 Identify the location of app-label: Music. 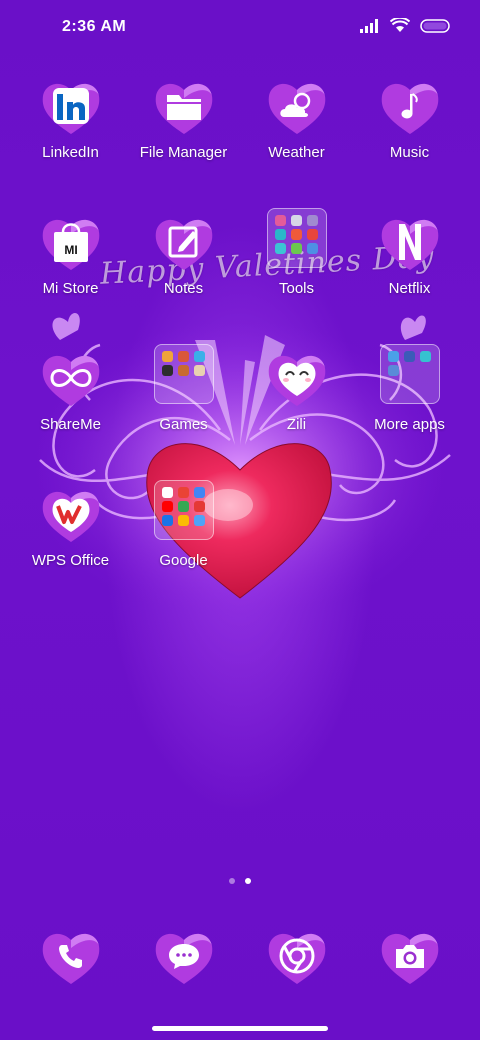
(409, 152).